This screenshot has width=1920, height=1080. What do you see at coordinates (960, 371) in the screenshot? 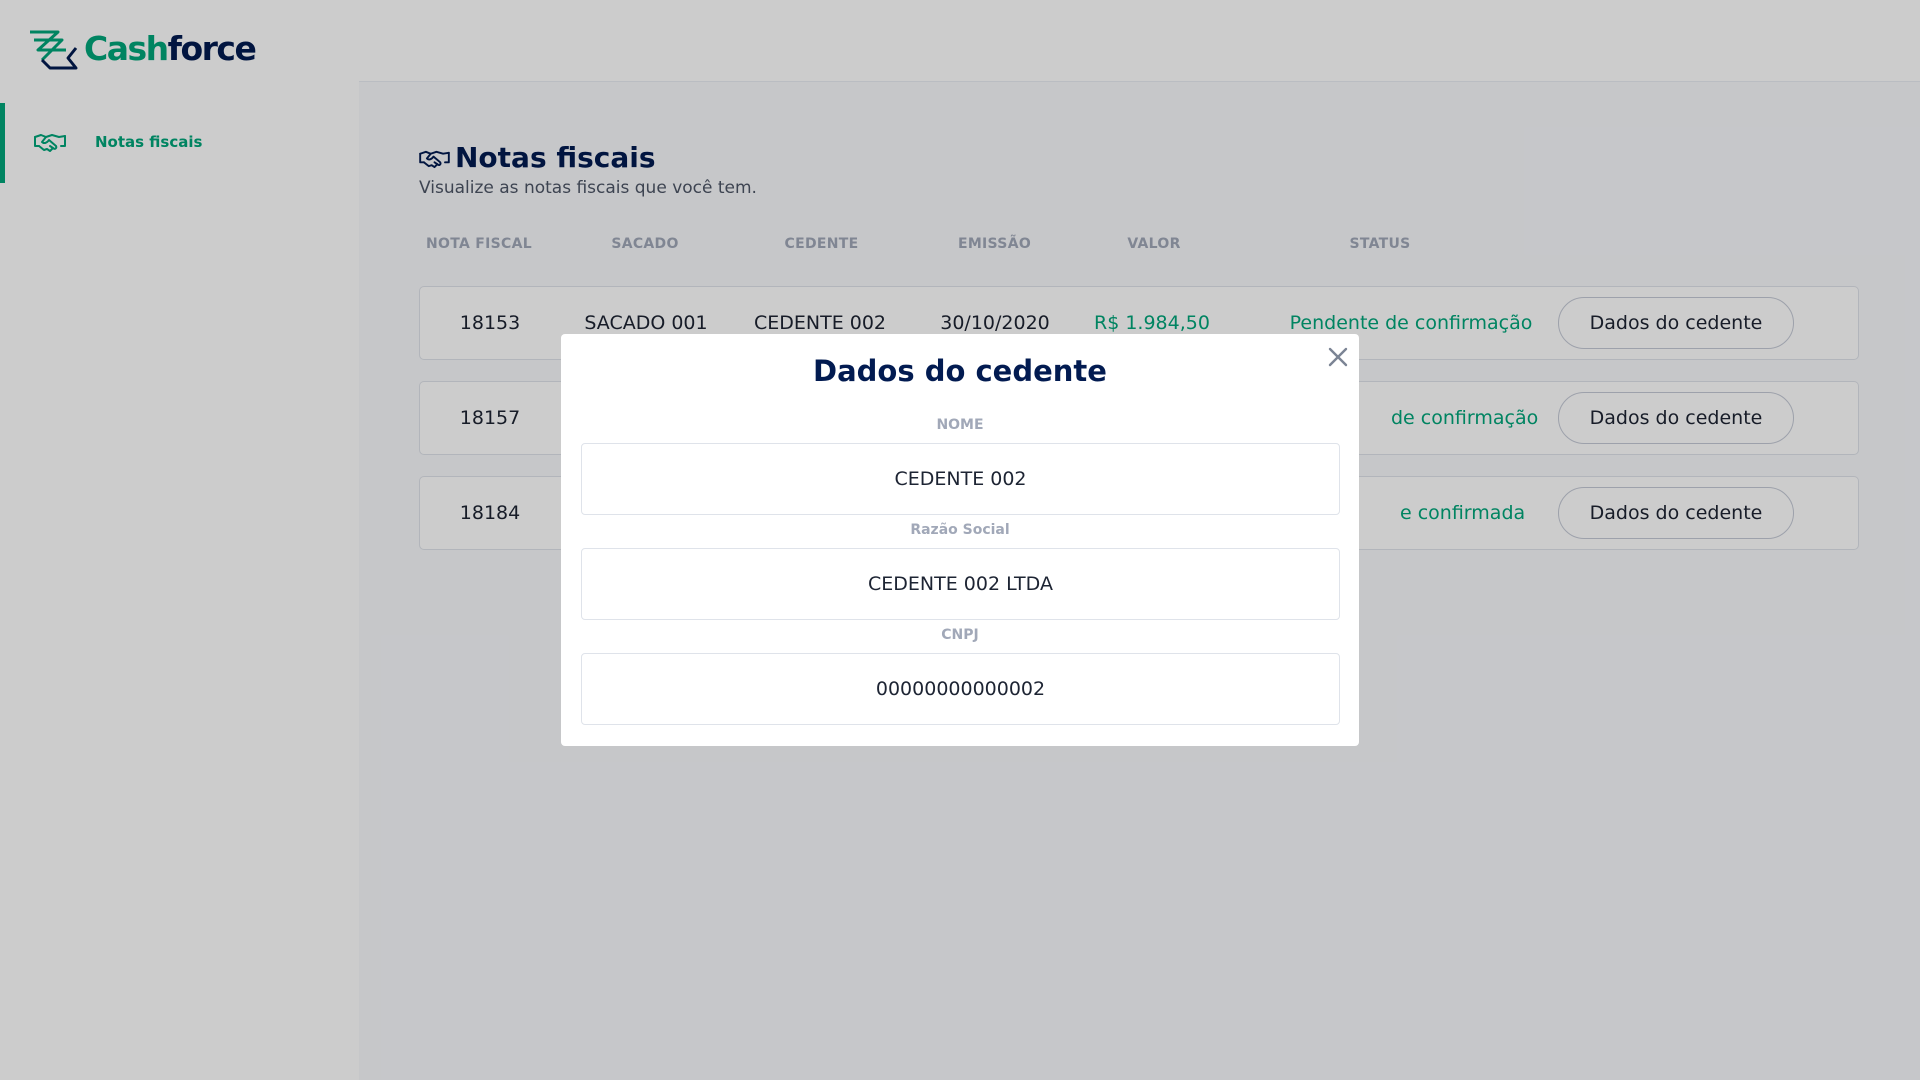
I see `modal-title: Dados do cedente` at bounding box center [960, 371].